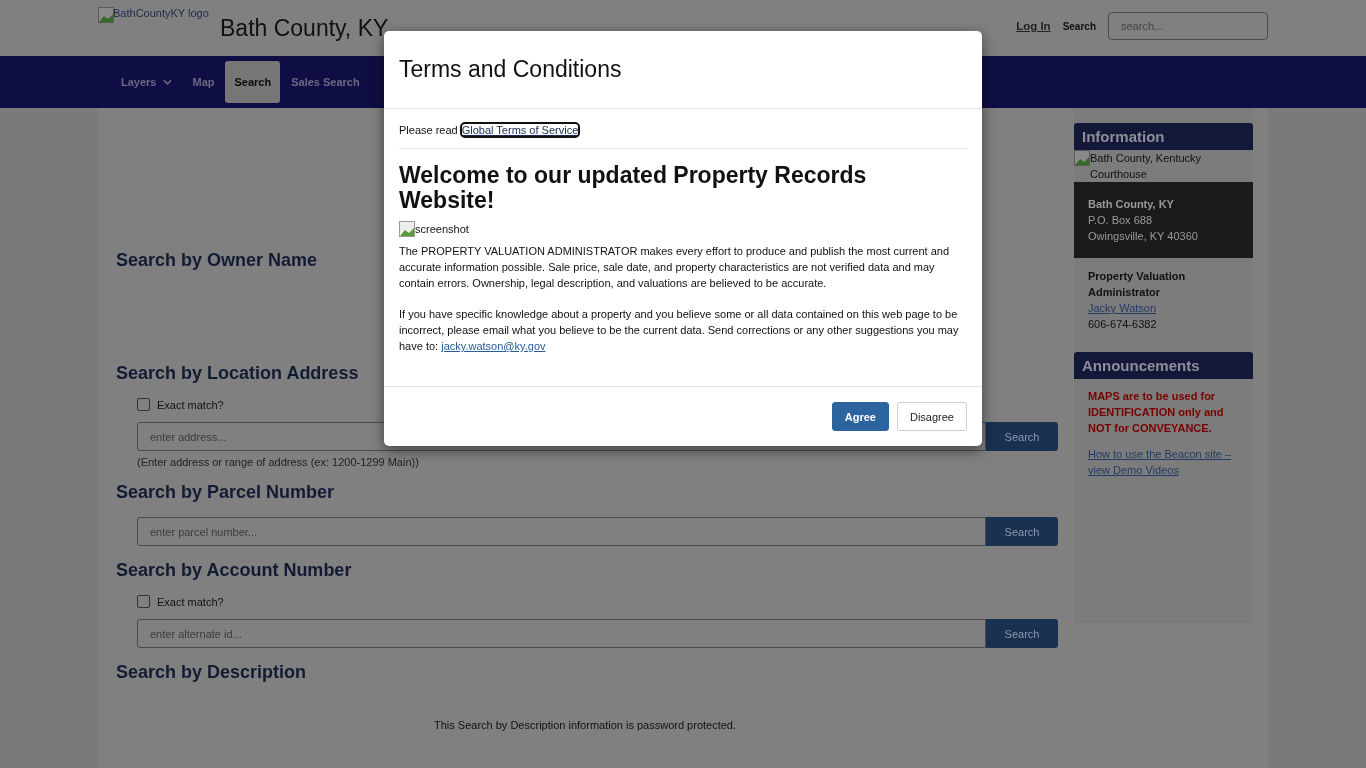 This screenshot has width=1366, height=768. What do you see at coordinates (1163, 365) in the screenshot?
I see `panel-heading: Announcements` at bounding box center [1163, 365].